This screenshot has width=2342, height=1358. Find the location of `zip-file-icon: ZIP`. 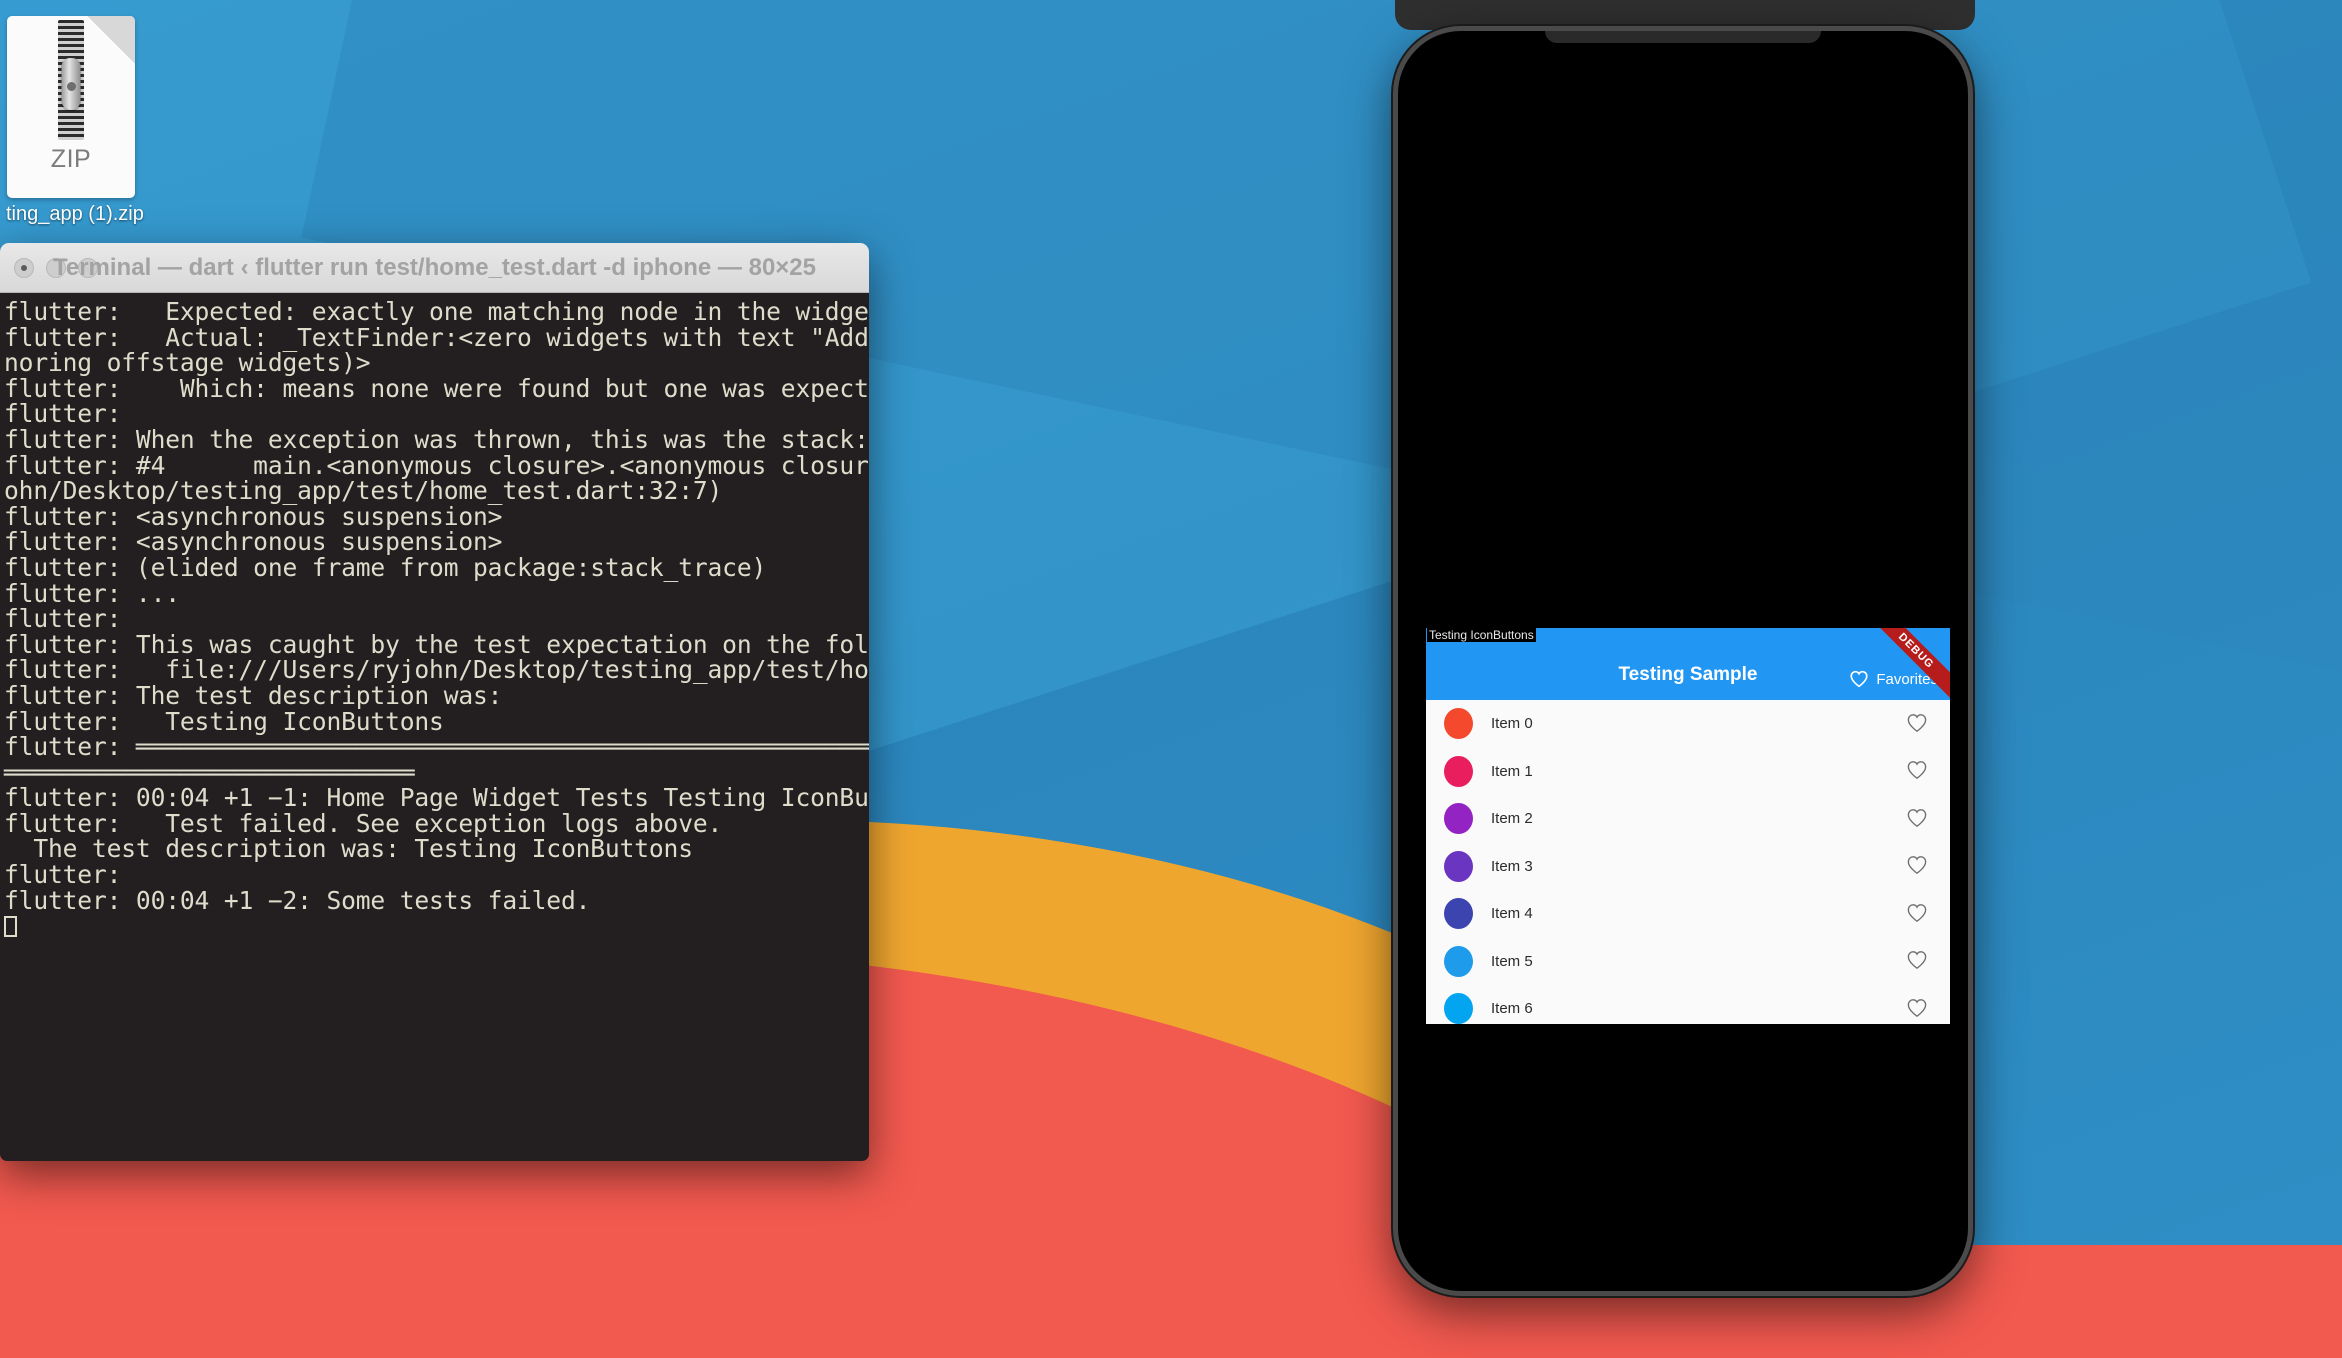

zip-file-icon: ZIP is located at coordinates (71, 107).